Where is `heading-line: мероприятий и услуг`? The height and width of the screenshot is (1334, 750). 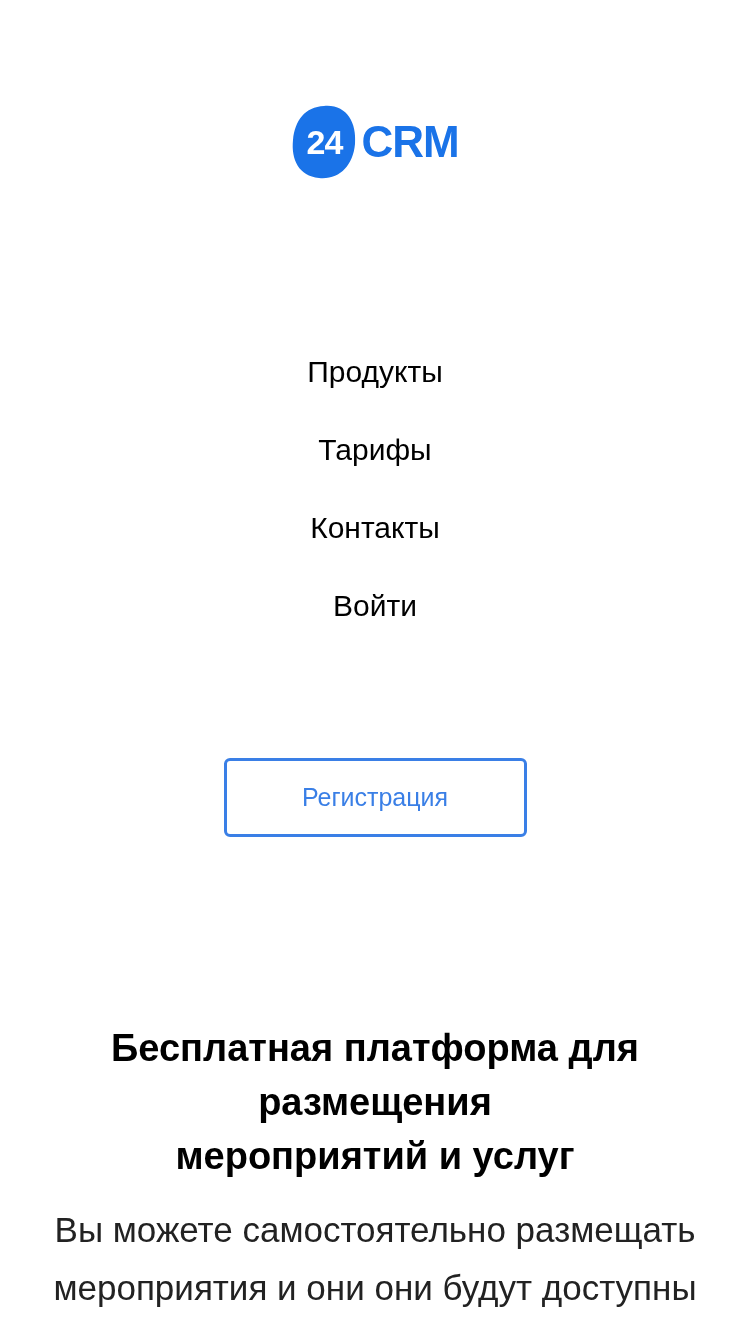 heading-line: мероприятий и услуг is located at coordinates (375, 1156).